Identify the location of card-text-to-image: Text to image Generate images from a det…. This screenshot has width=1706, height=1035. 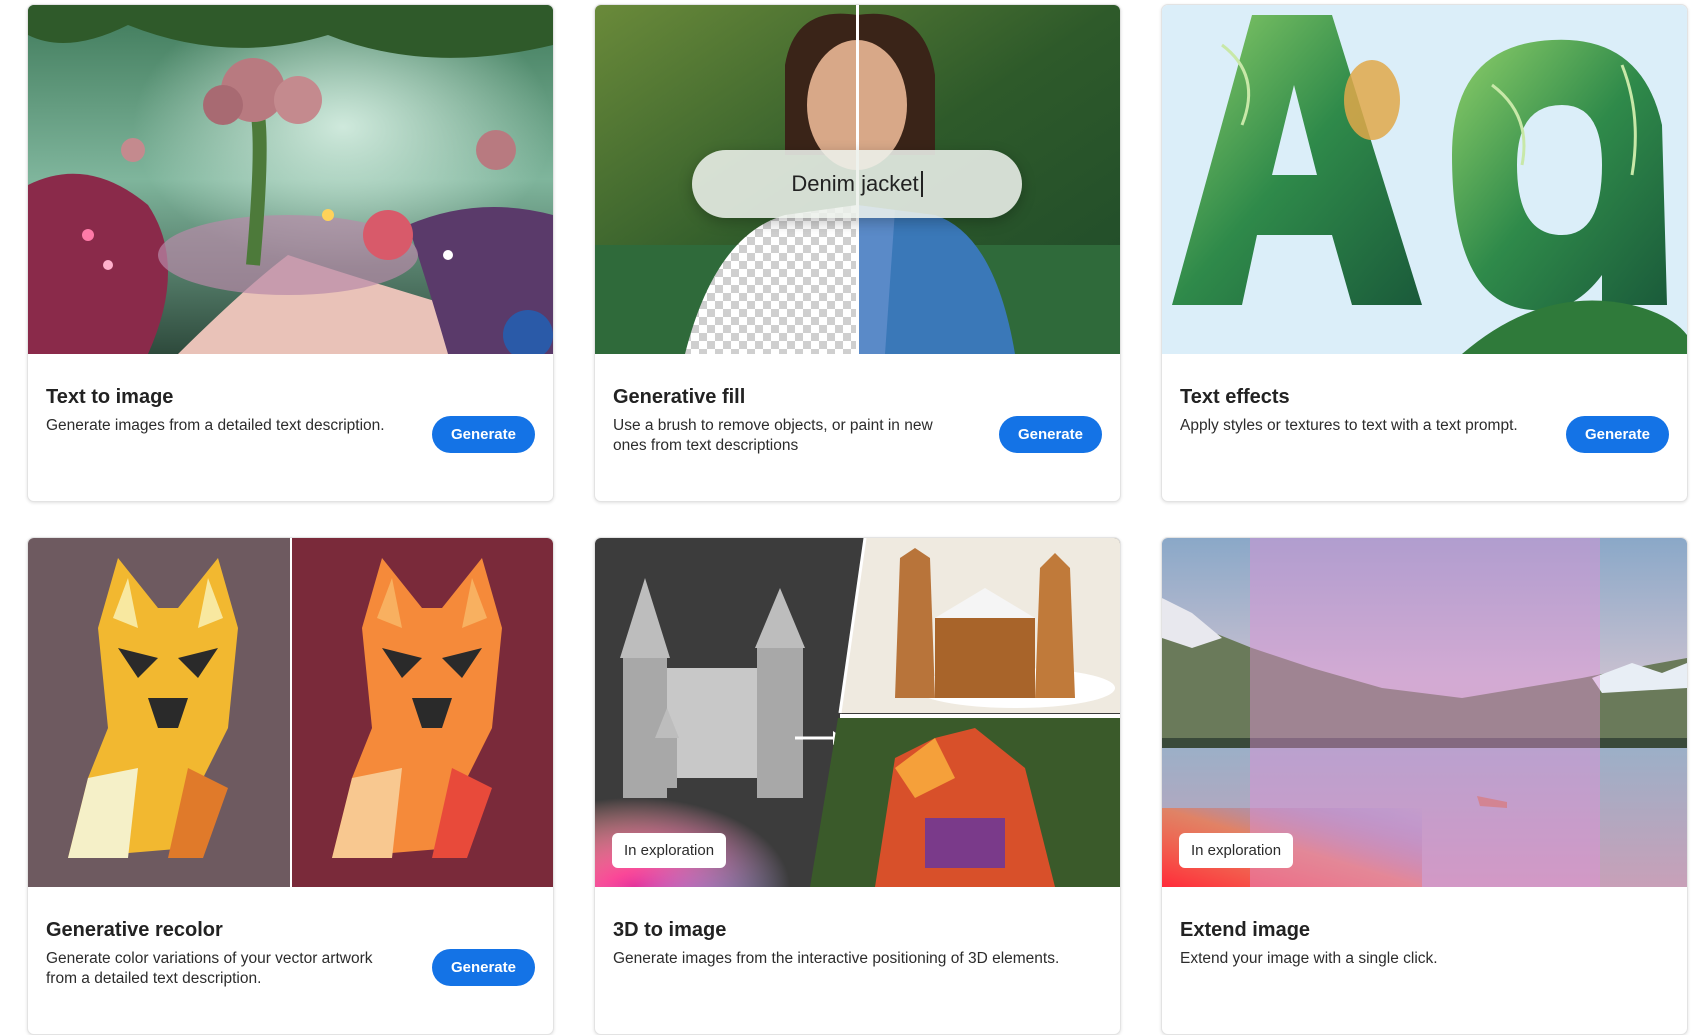
(290, 253).